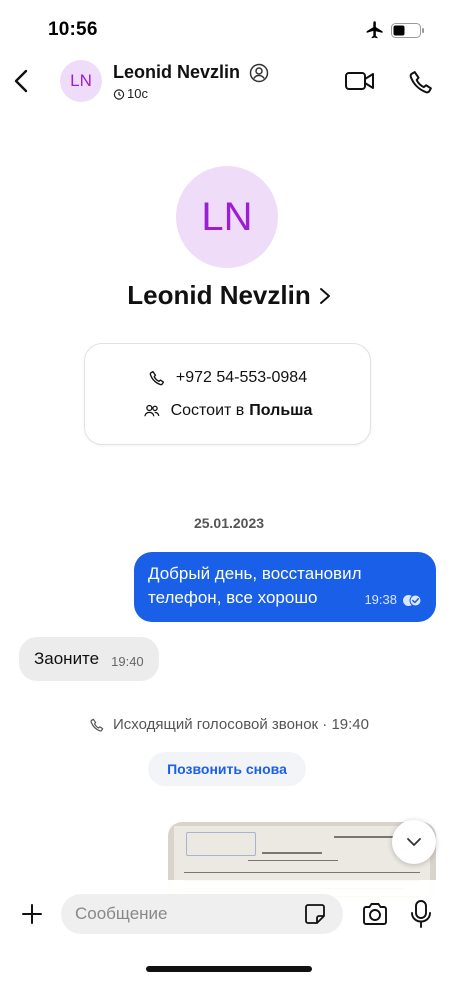 This screenshot has width=458, height=986. What do you see at coordinates (227, 769) in the screenshot?
I see `call-again-button: Позвонить снова` at bounding box center [227, 769].